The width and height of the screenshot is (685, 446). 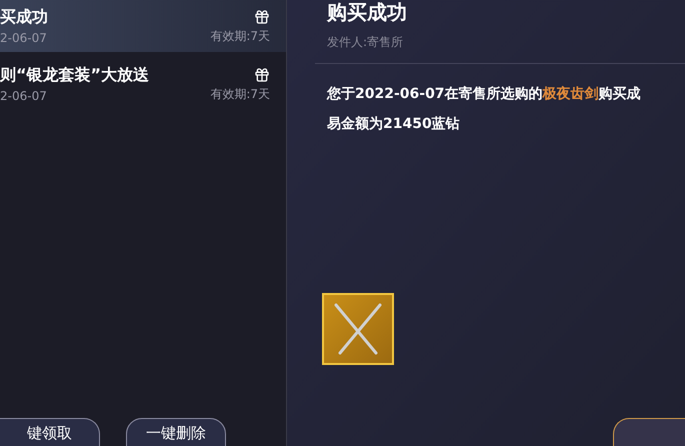 What do you see at coordinates (367, 12) in the screenshot?
I see `mail-heading: 购买成功` at bounding box center [367, 12].